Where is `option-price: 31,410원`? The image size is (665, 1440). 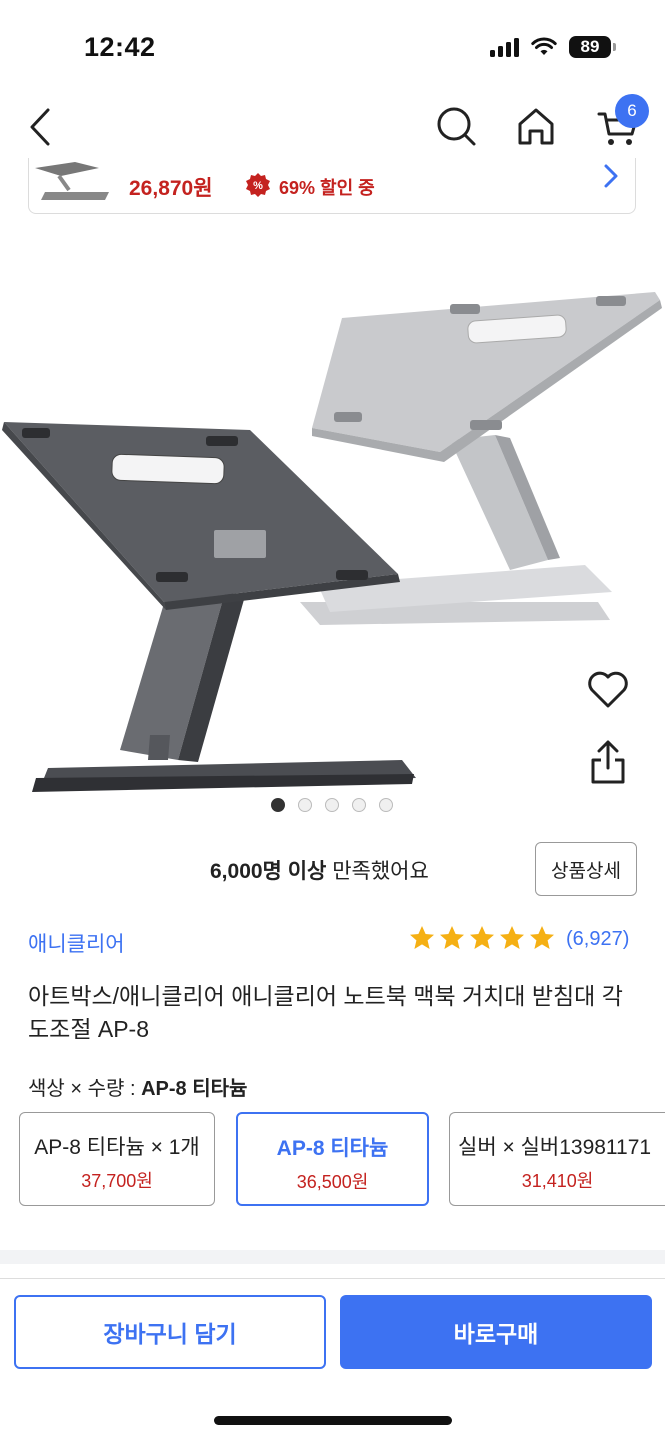
option-price: 31,410원 is located at coordinates (557, 1181).